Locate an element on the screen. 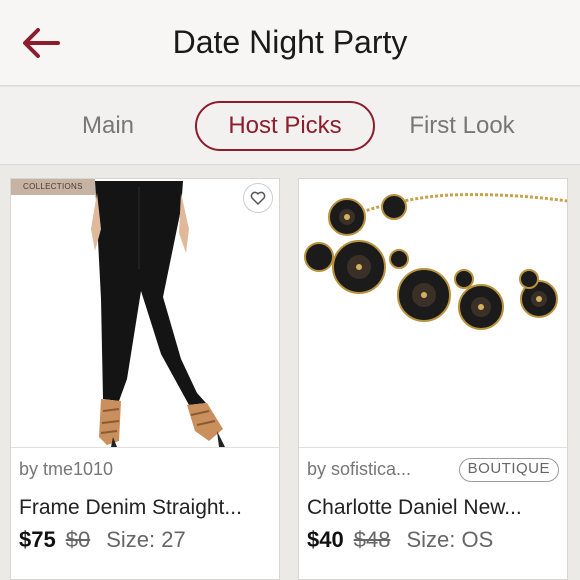 Image resolution: width=580 pixels, height=580 pixels. heart-icon is located at coordinates (258, 198).